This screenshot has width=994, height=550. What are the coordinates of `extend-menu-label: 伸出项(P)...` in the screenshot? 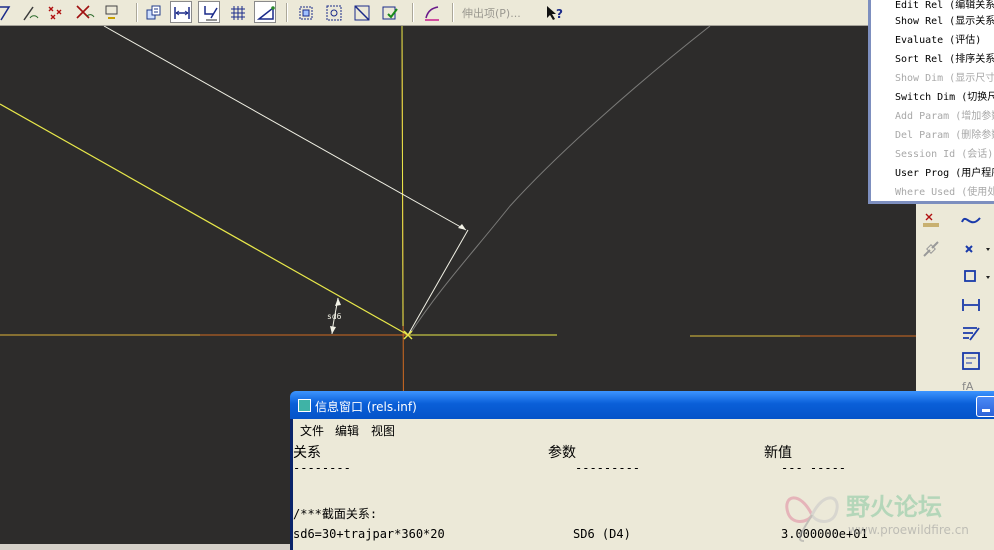 It's located at (491, 13).